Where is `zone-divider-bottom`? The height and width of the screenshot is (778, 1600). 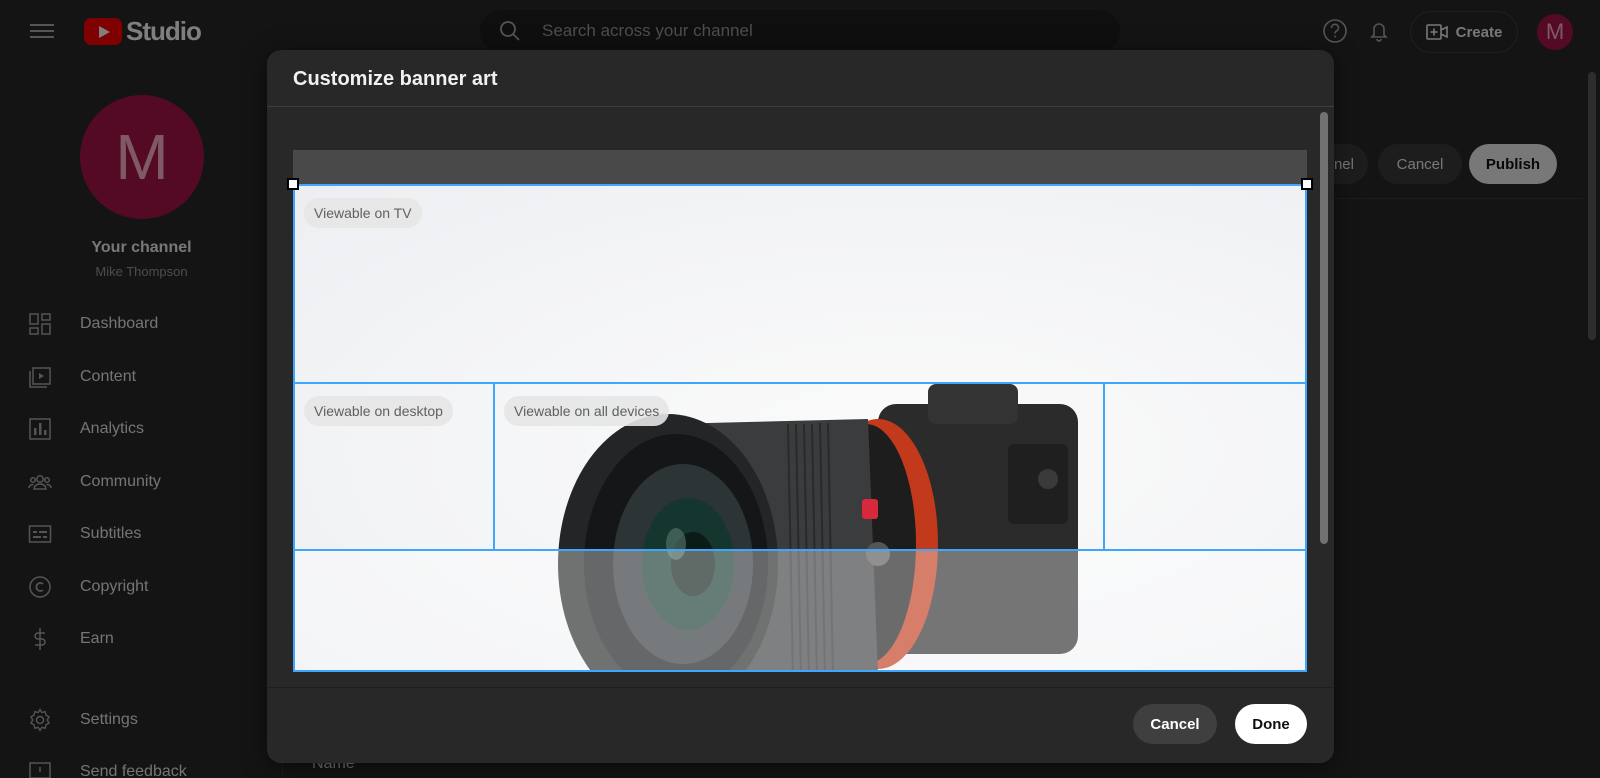 zone-divider-bottom is located at coordinates (800, 550).